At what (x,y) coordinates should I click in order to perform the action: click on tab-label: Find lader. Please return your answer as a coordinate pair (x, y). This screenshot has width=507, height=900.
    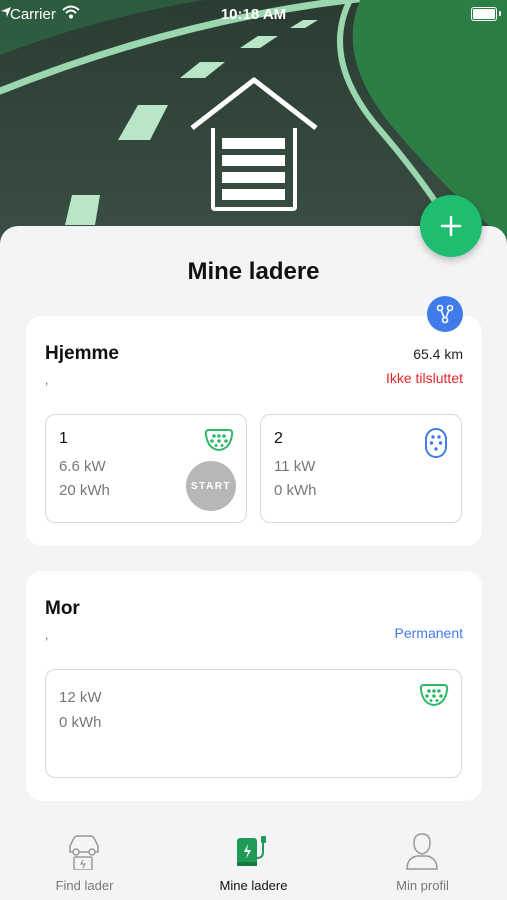
    Looking at the image, I should click on (84, 885).